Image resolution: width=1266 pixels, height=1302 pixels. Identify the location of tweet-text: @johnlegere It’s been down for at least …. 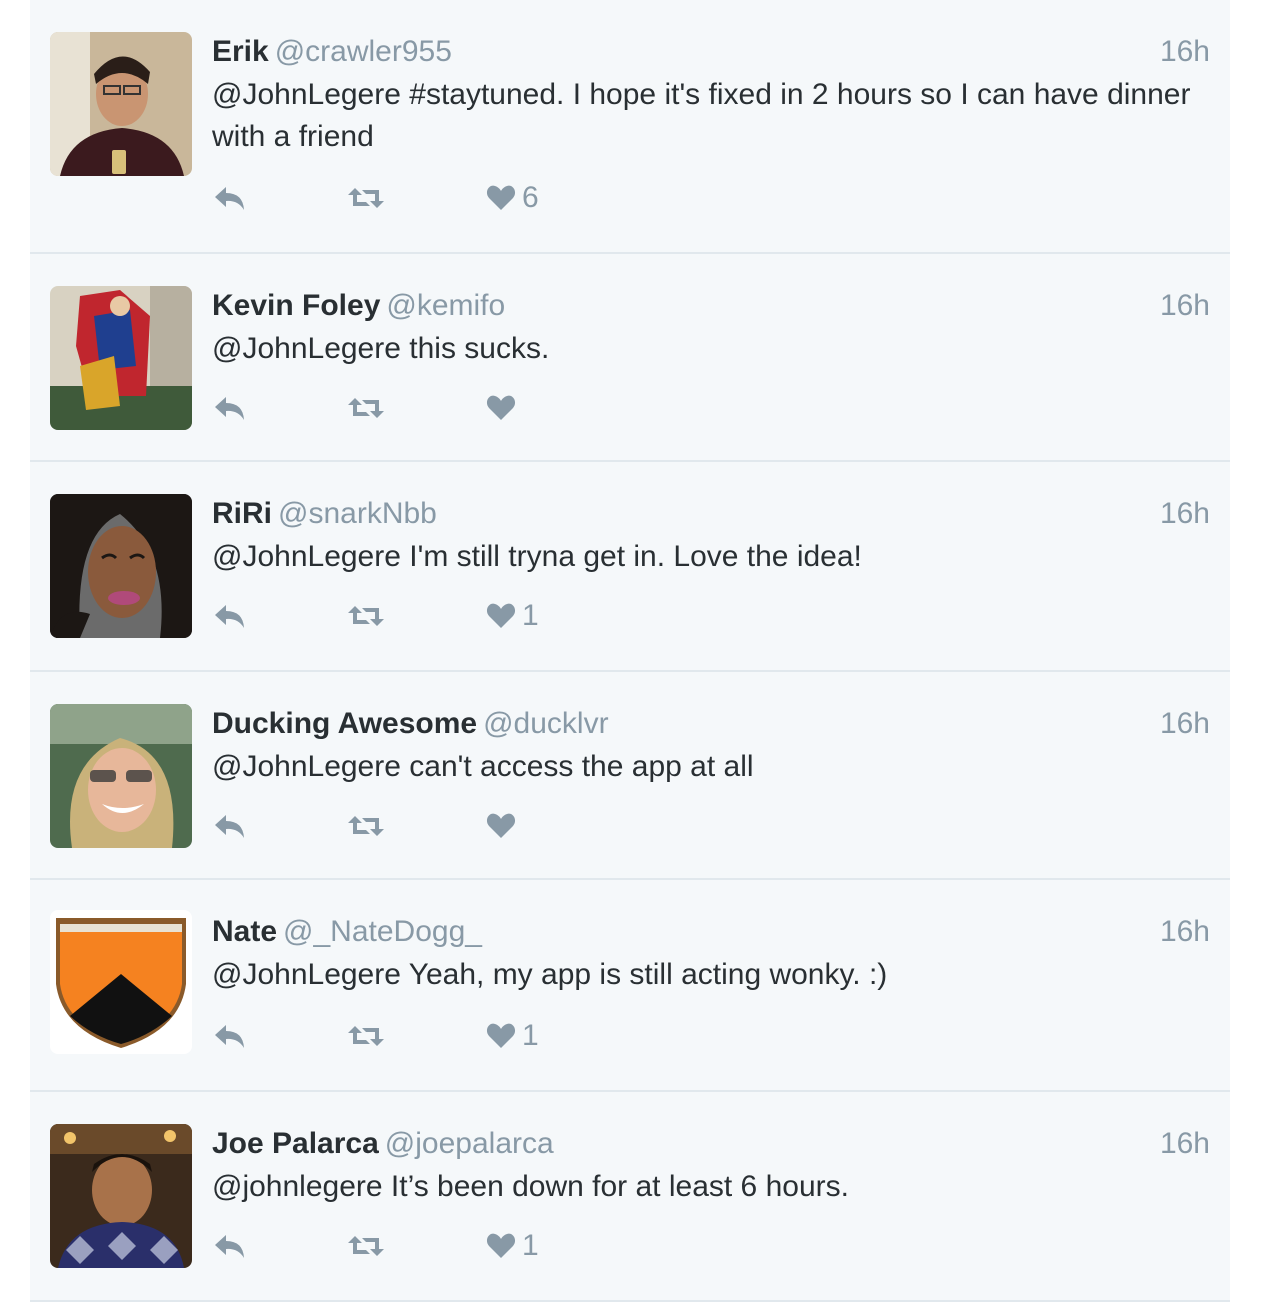
(530, 1186).